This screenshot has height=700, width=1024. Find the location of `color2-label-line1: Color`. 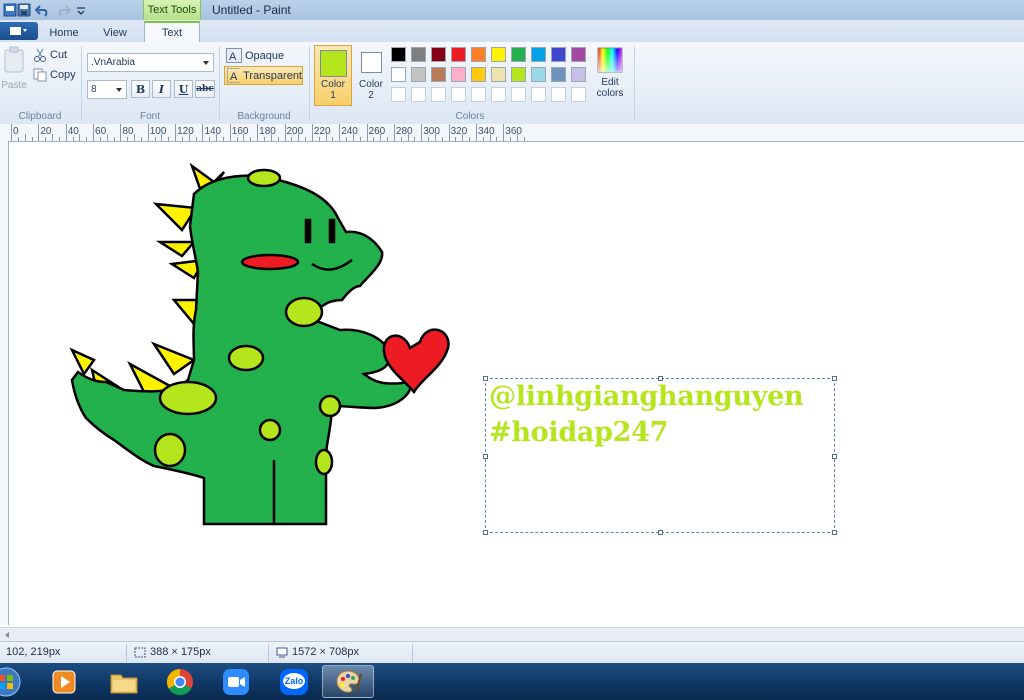

color2-label-line1: Color is located at coordinates (371, 84).